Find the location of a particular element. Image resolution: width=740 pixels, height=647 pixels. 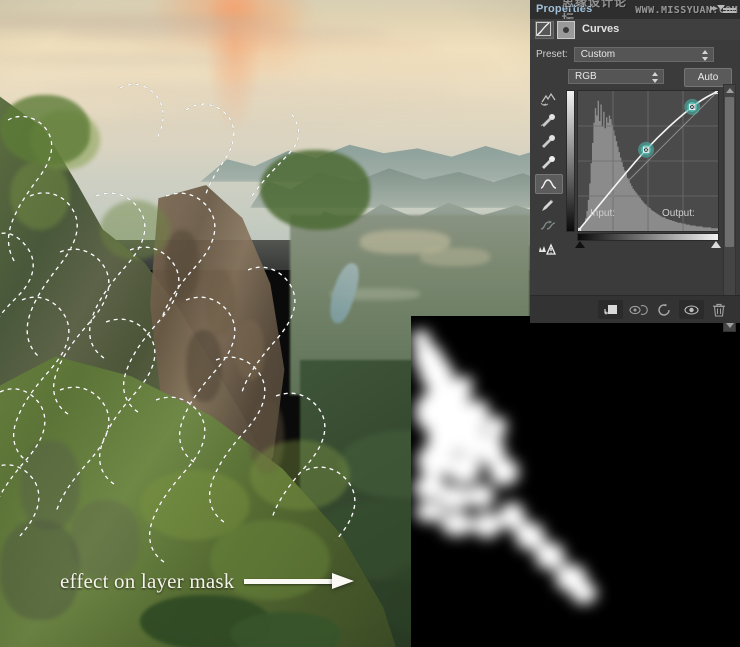

input-label: Input: is located at coordinates (603, 213).